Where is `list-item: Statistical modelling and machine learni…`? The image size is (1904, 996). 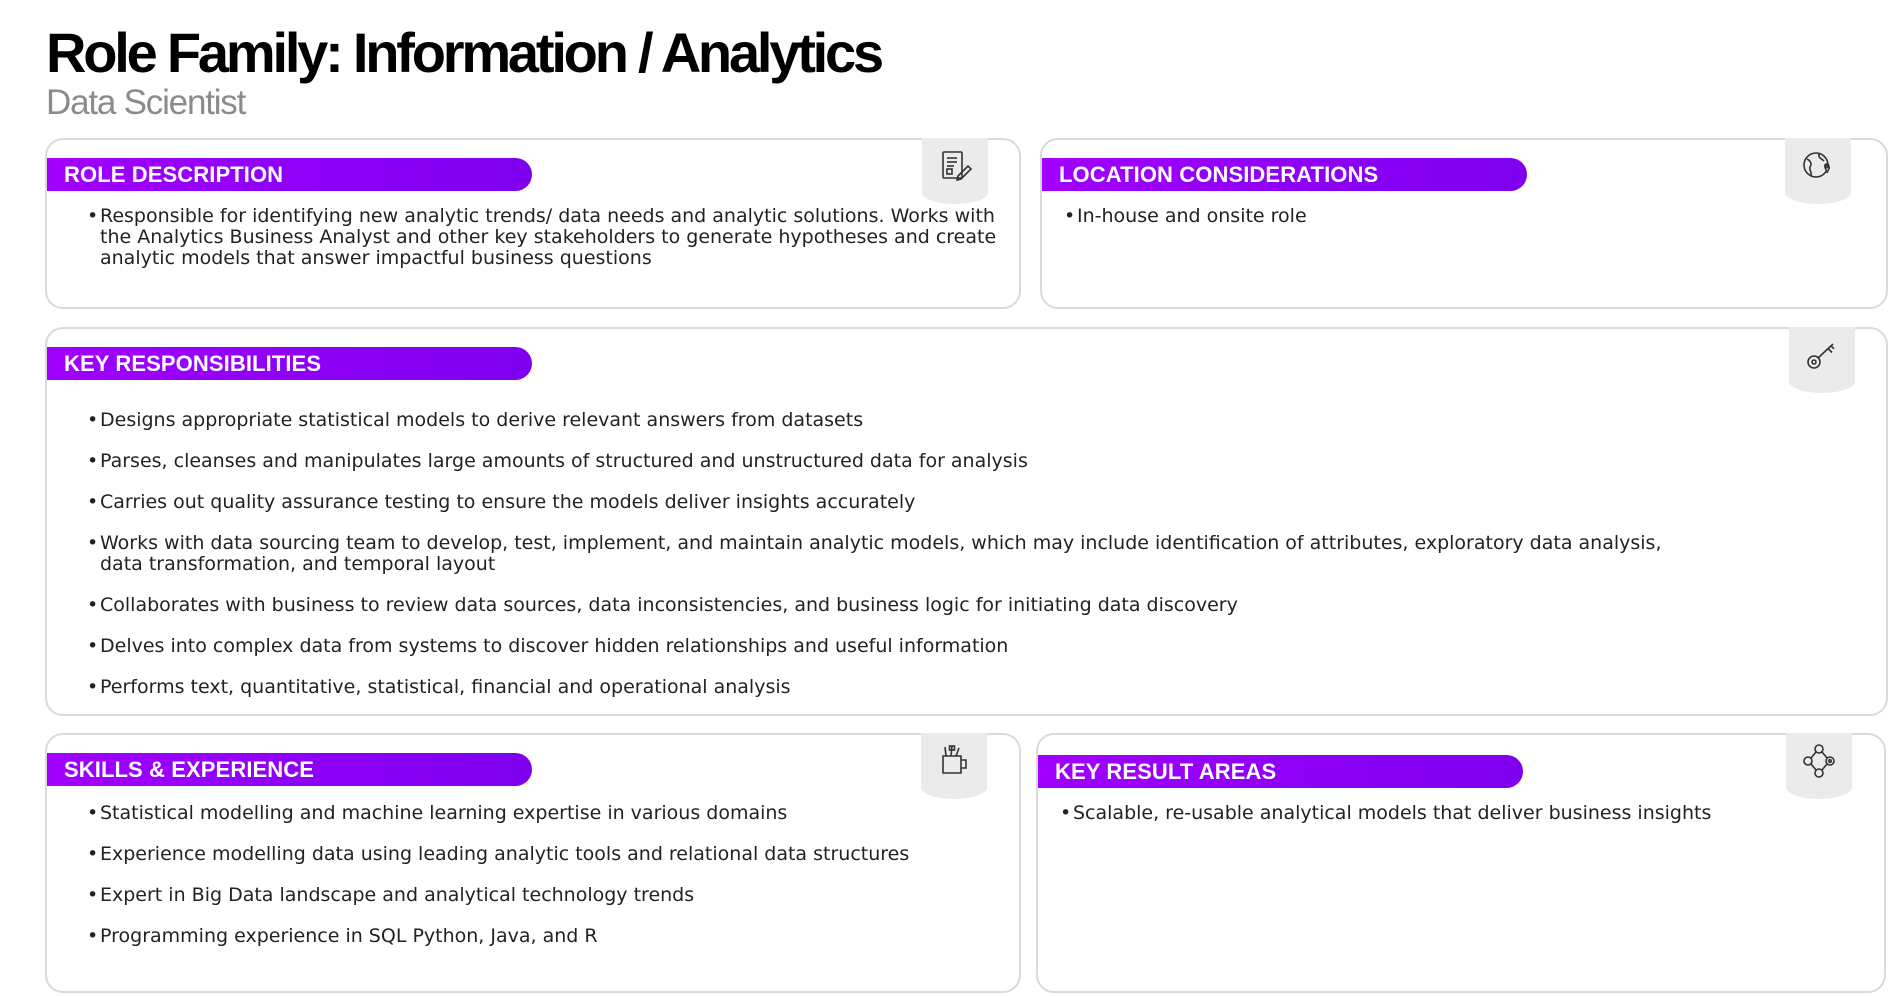 list-item: Statistical modelling and machine learni… is located at coordinates (537, 814).